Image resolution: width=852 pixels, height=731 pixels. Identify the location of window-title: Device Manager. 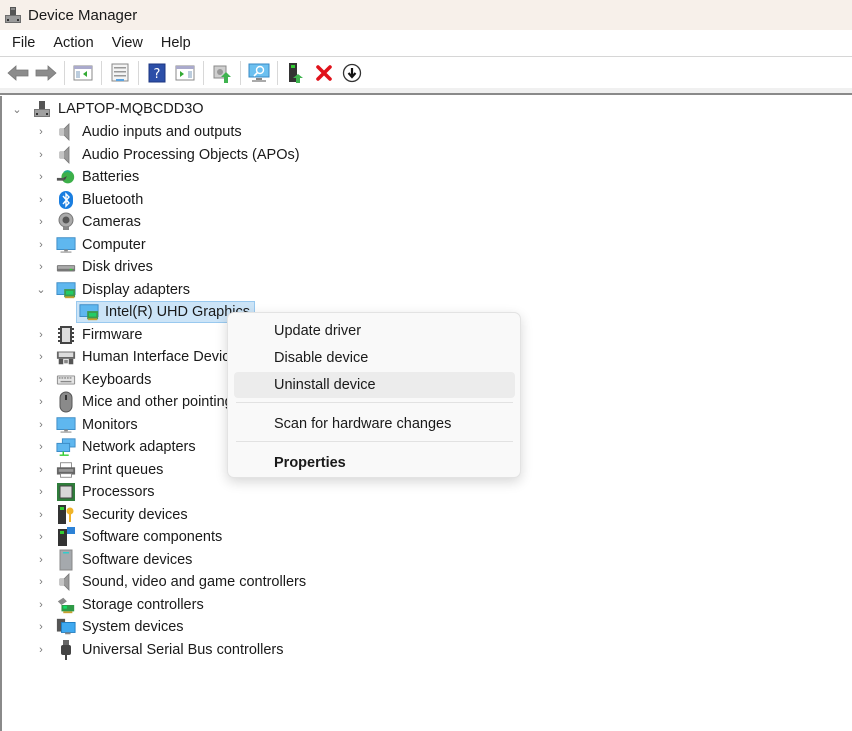
(83, 15).